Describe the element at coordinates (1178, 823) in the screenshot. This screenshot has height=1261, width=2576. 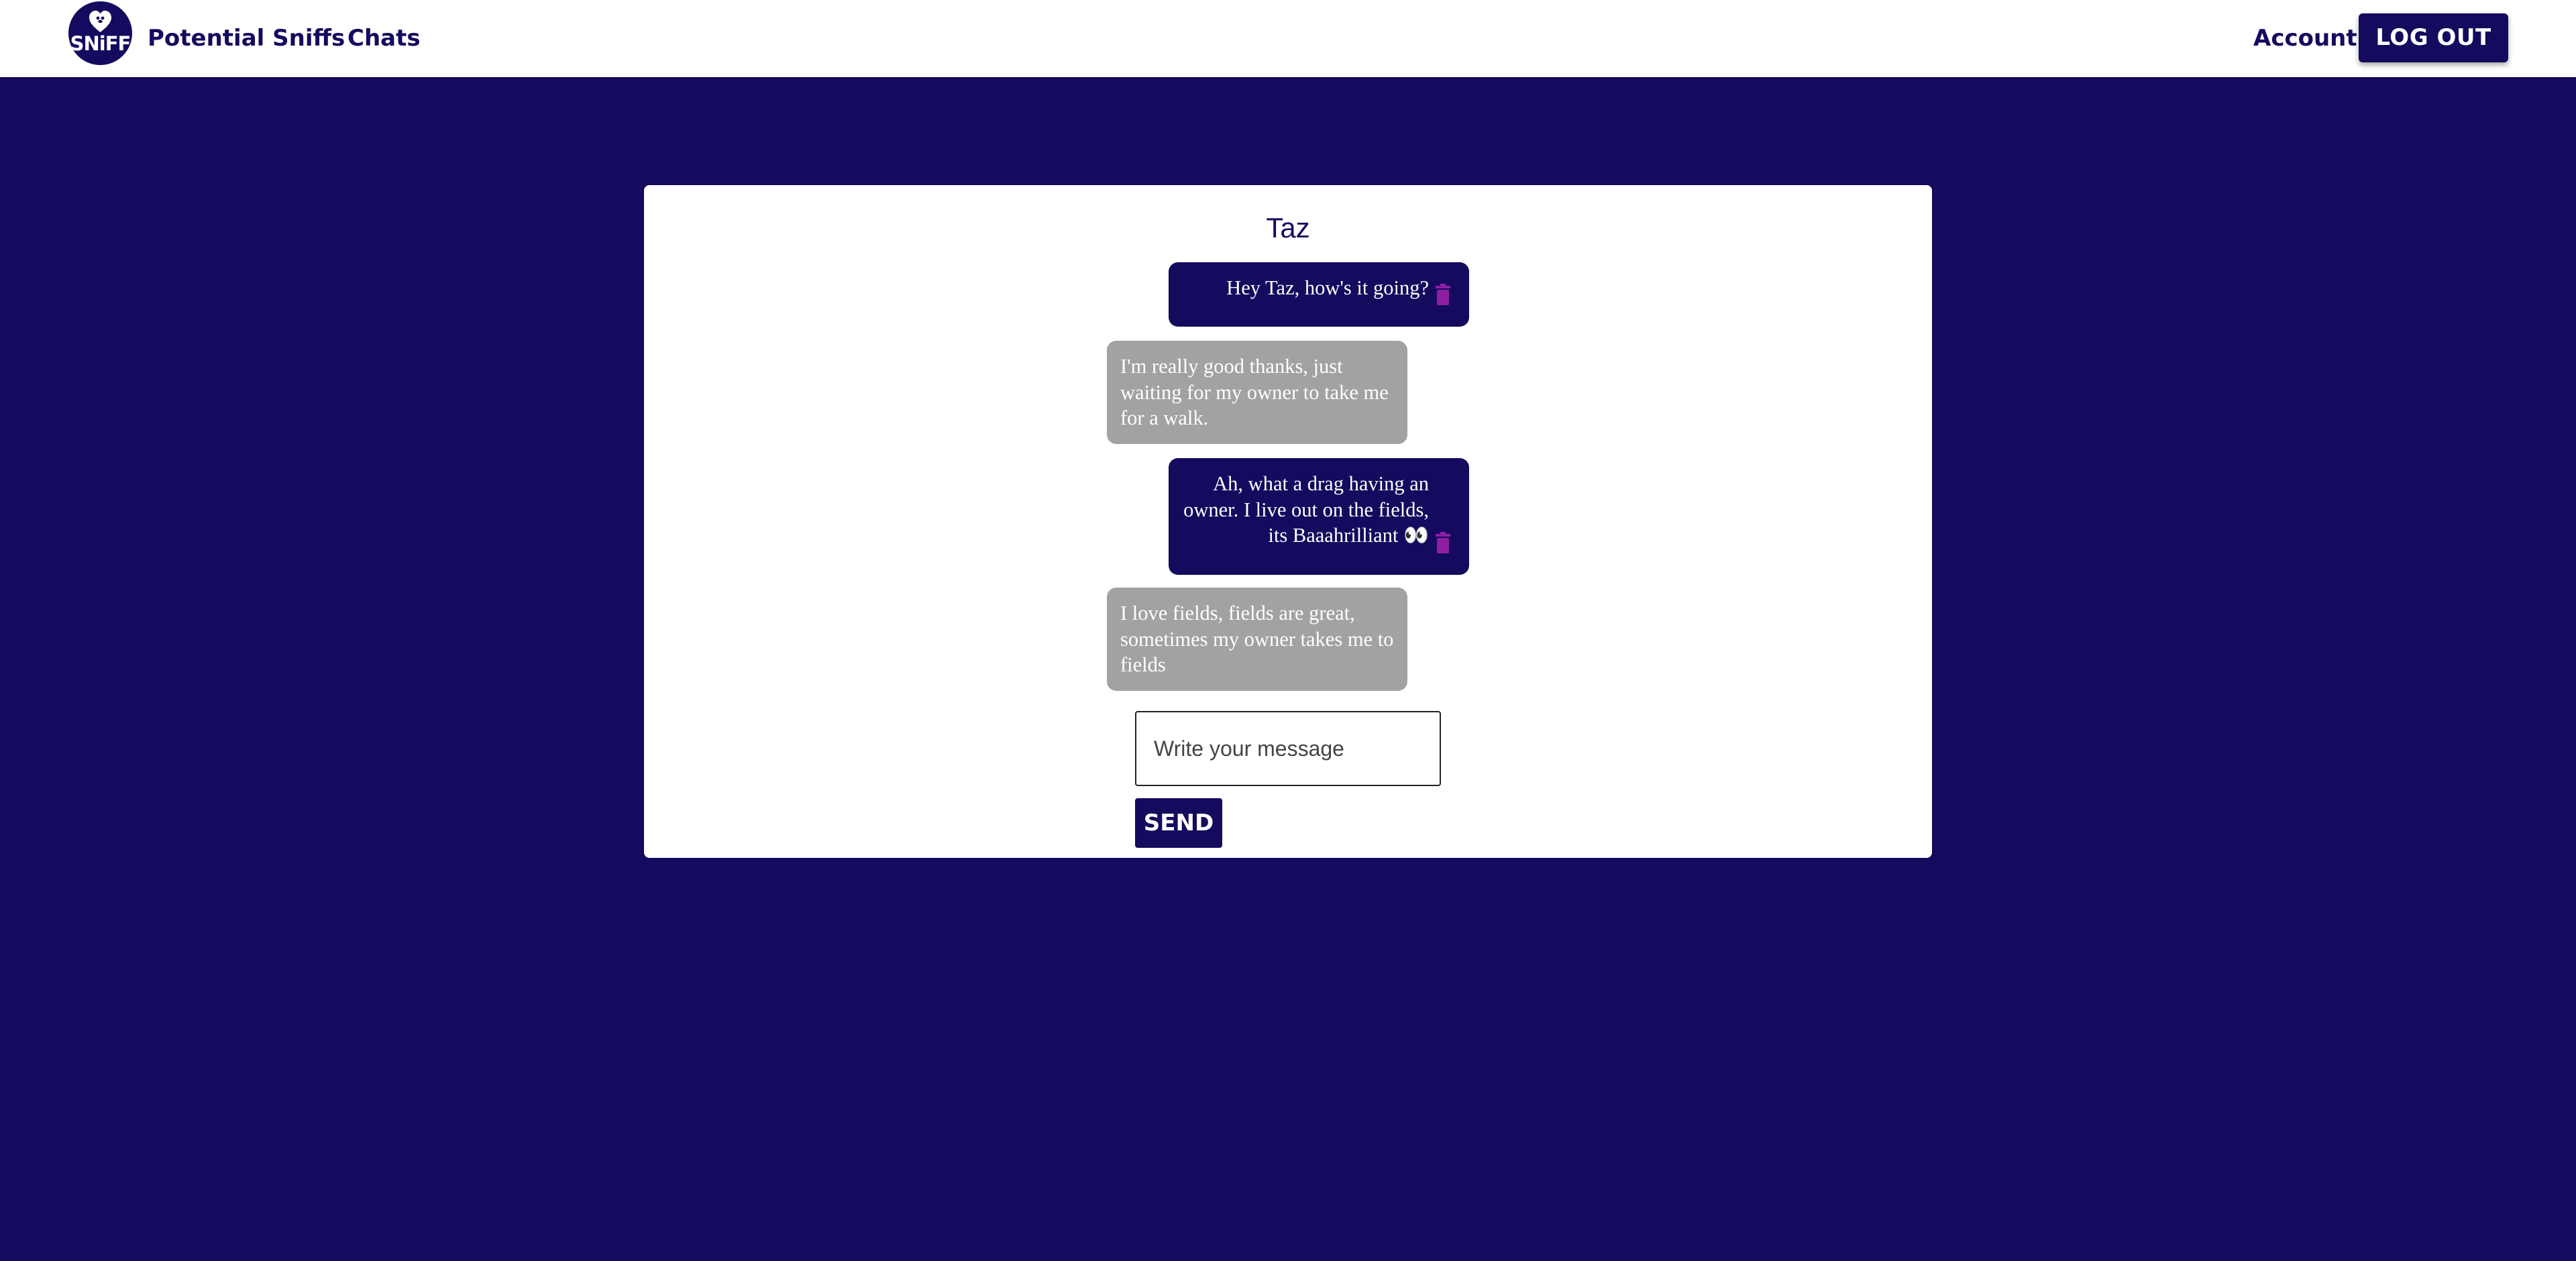
I see `send-button: SEND` at that location.